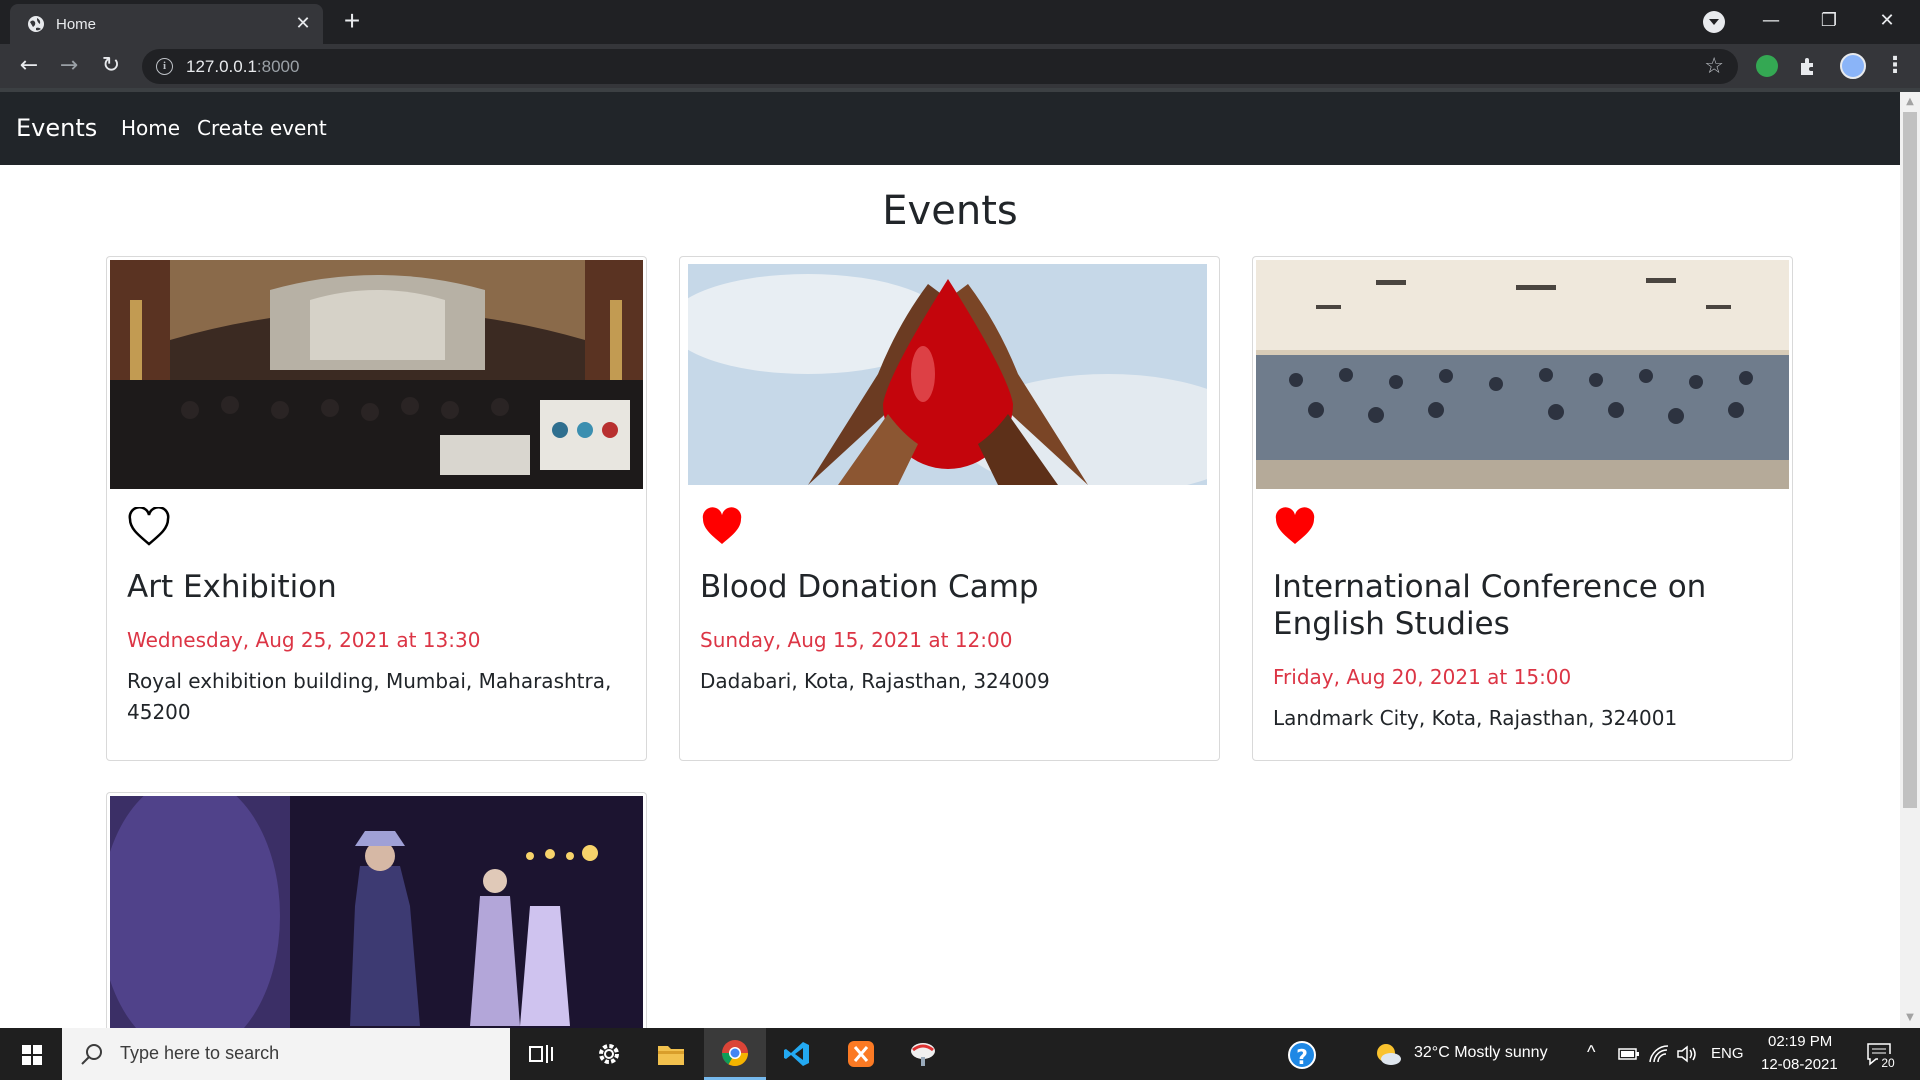  Describe the element at coordinates (1895, 65) in the screenshot. I see `chrome-menu-icon: ⋮` at that location.